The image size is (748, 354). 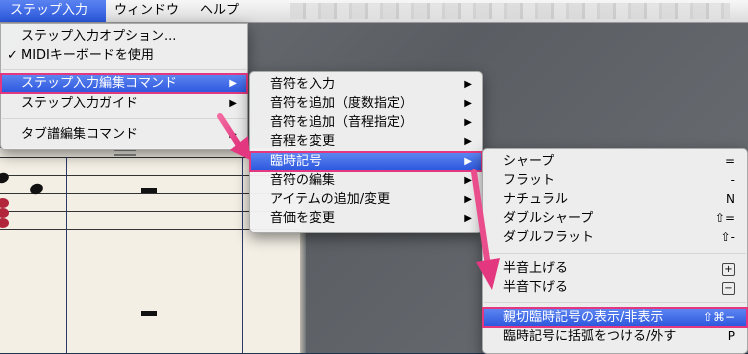 I want to click on menu-item-toggle-parentheses: 臨時記号に括弧をつける/外す P, so click(x=615, y=336).